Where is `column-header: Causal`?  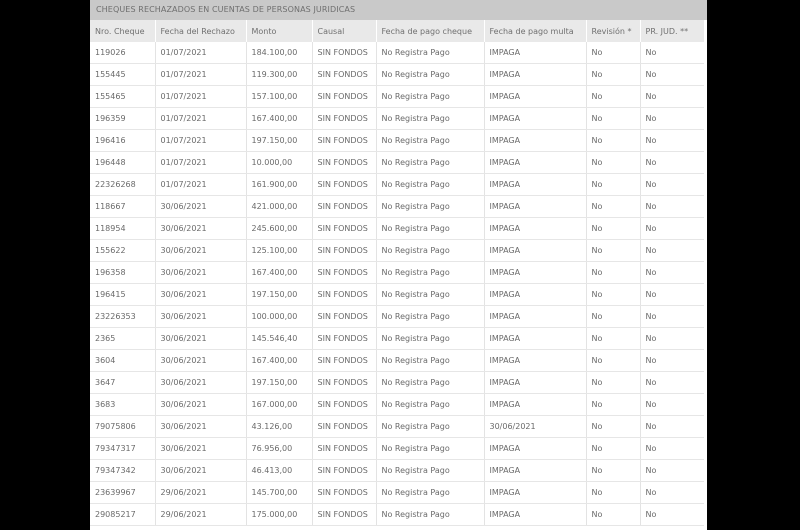 column-header: Causal is located at coordinates (344, 31).